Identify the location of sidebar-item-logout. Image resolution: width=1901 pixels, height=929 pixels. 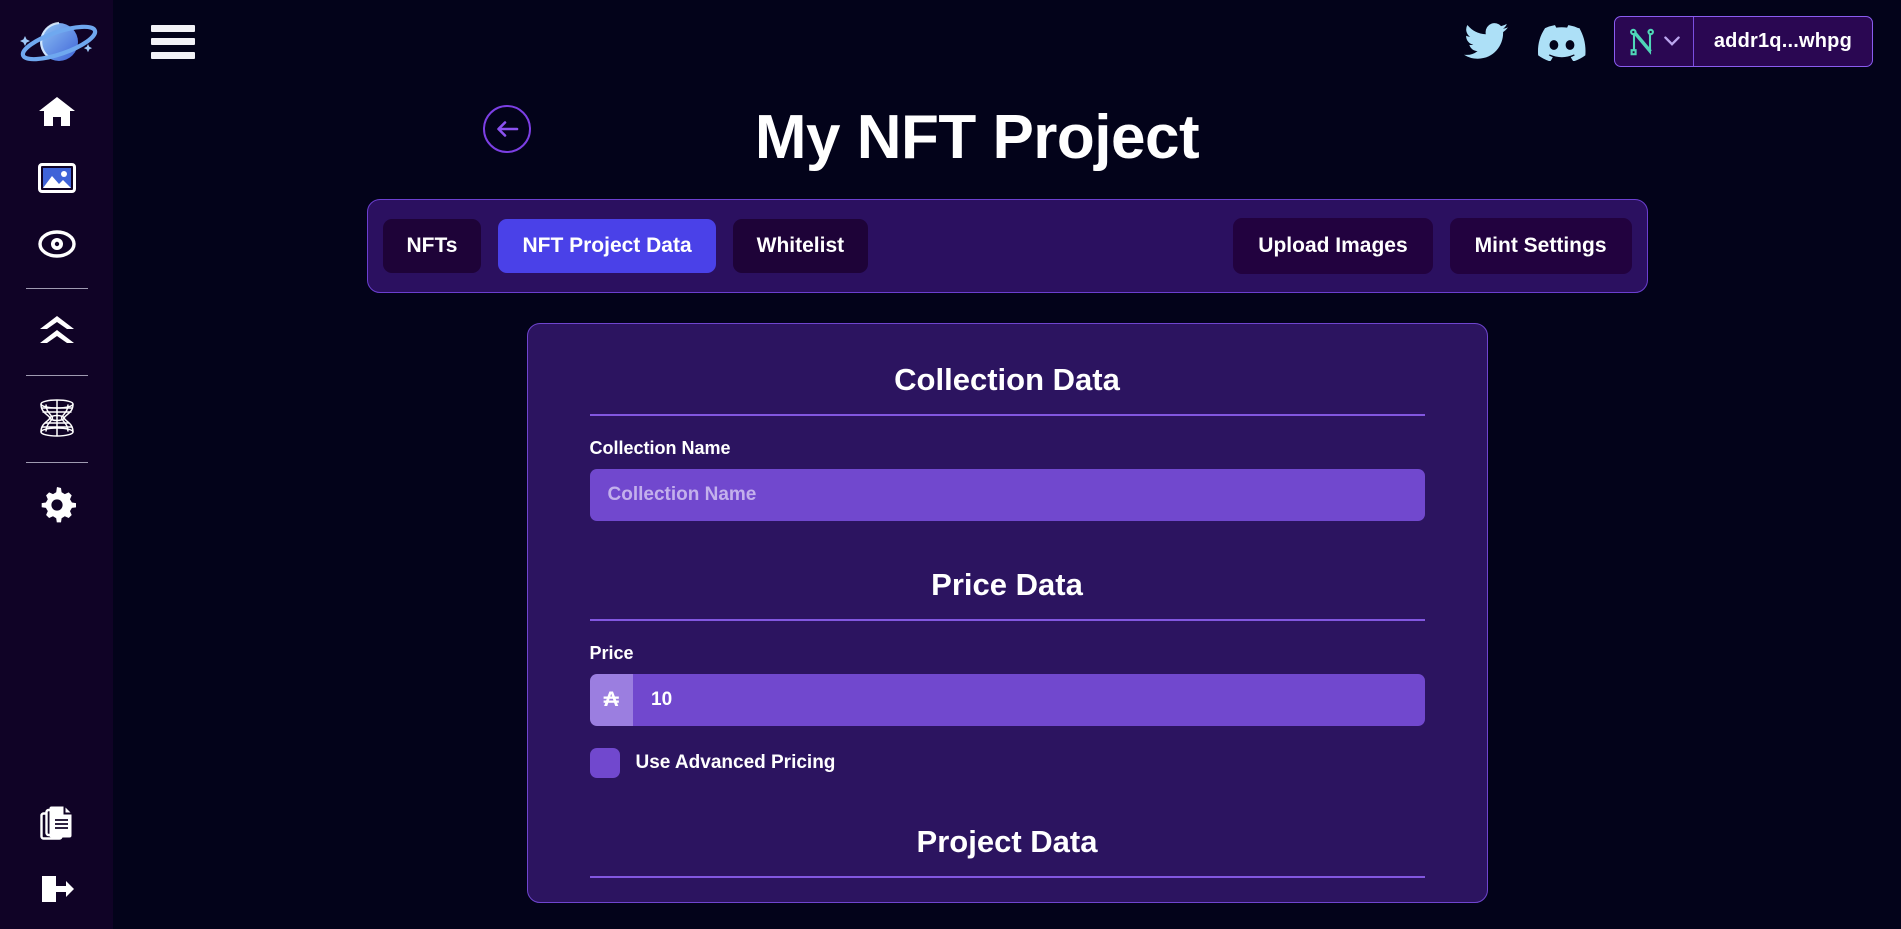
(57, 889).